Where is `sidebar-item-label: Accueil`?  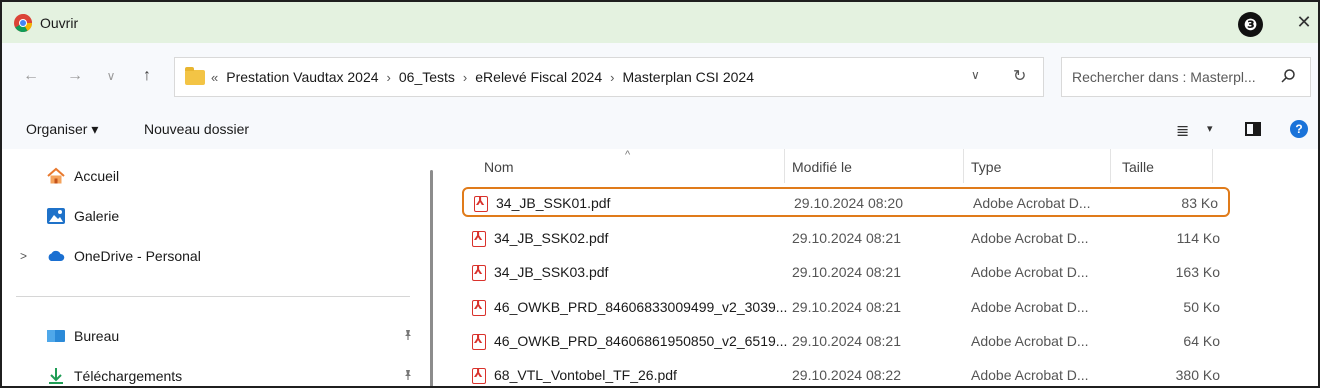 sidebar-item-label: Accueil is located at coordinates (97, 176).